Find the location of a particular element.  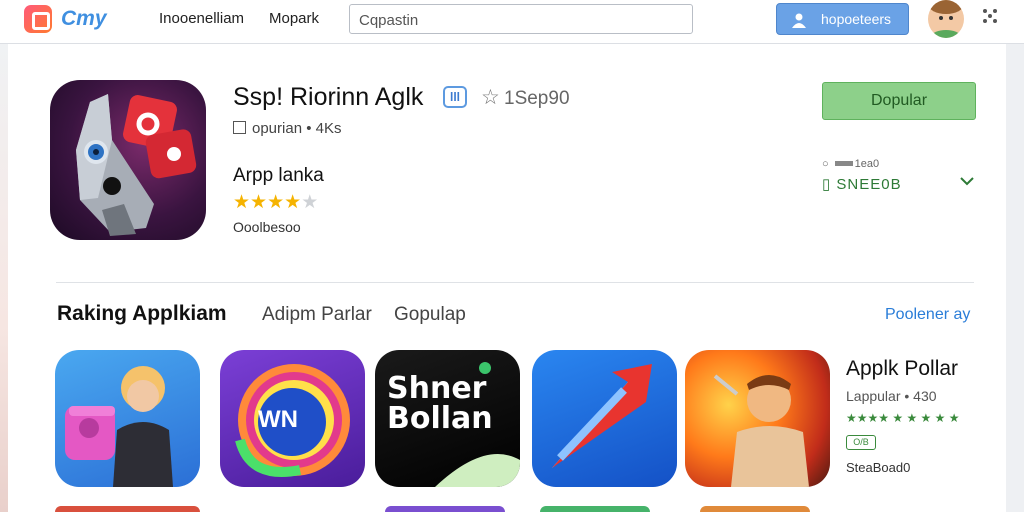

card-3-text: Shner Bollan is located at coordinates (440, 403).